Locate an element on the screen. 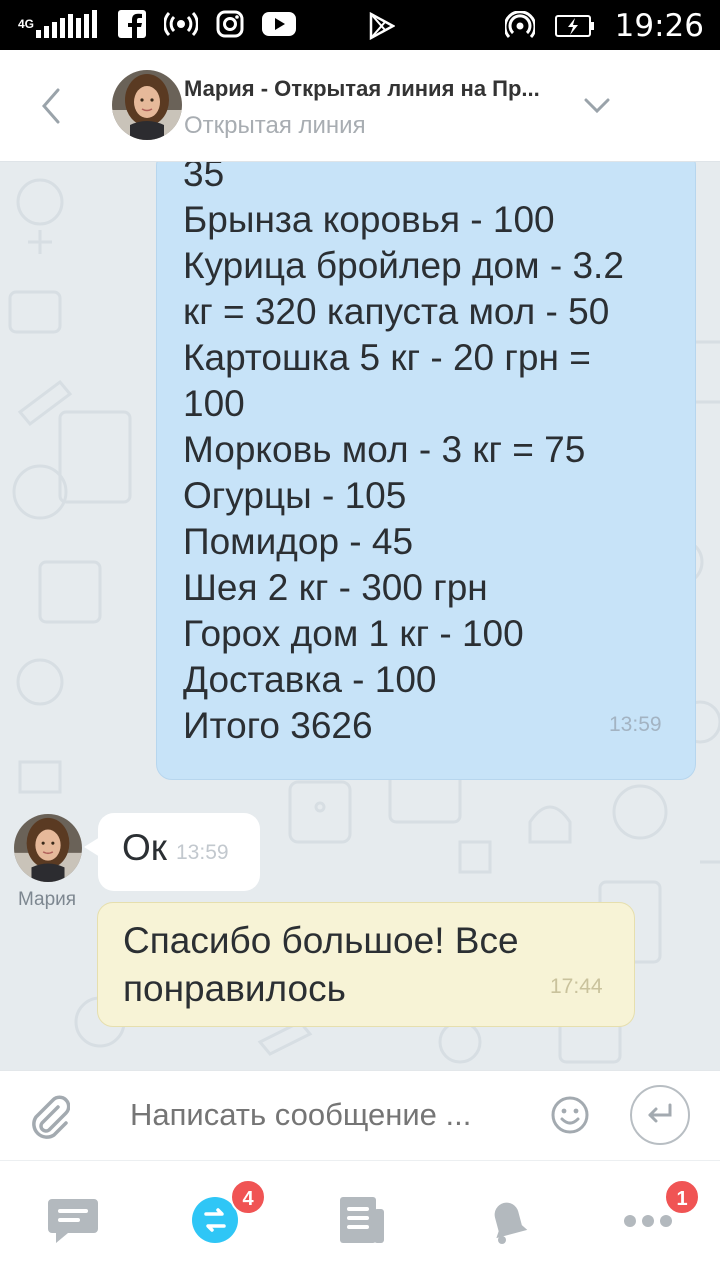 The height and width of the screenshot is (1280, 720). message-text: Ок is located at coordinates (144, 847).